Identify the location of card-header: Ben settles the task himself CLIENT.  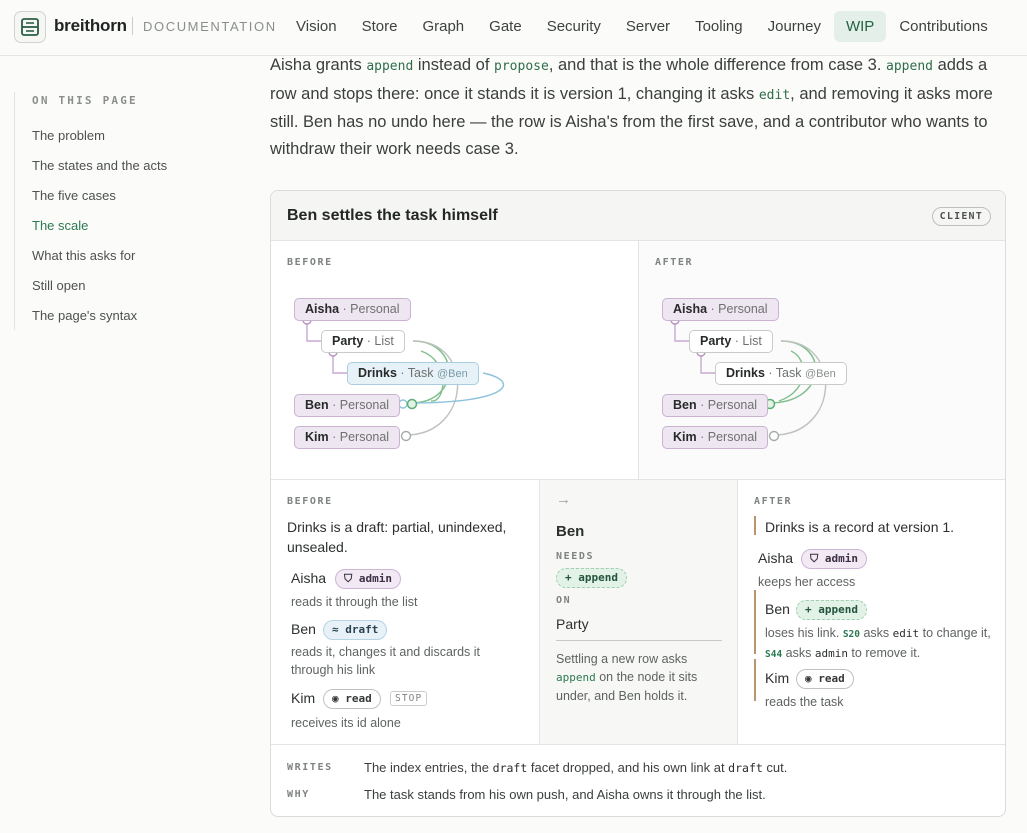
(638, 216).